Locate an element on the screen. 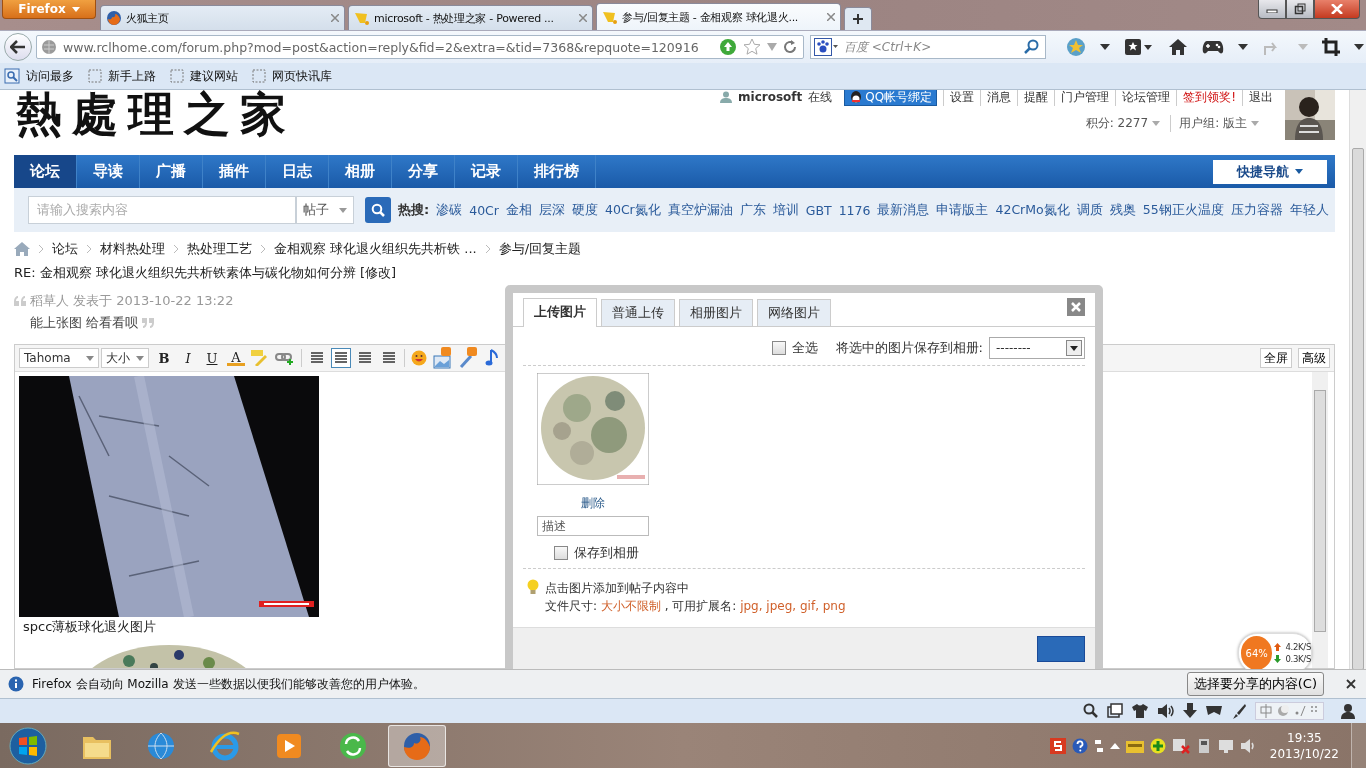 Image resolution: width=1366 pixels, height=768 pixels. moon-icon is located at coordinates (1283, 711).